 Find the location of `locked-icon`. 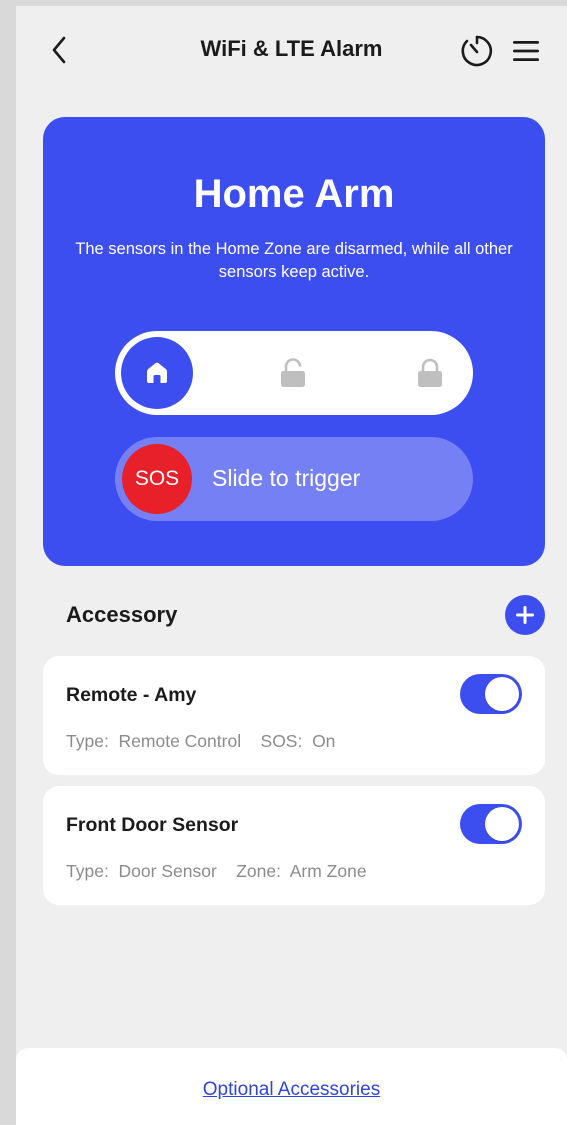

locked-icon is located at coordinates (430, 372).